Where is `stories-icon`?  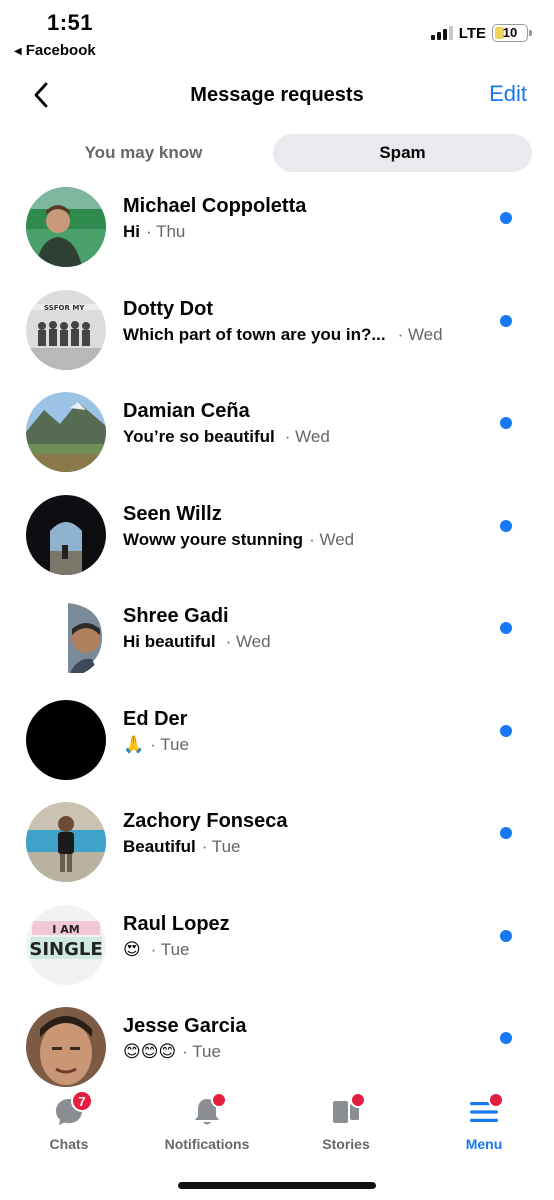
stories-icon is located at coordinates (346, 1111).